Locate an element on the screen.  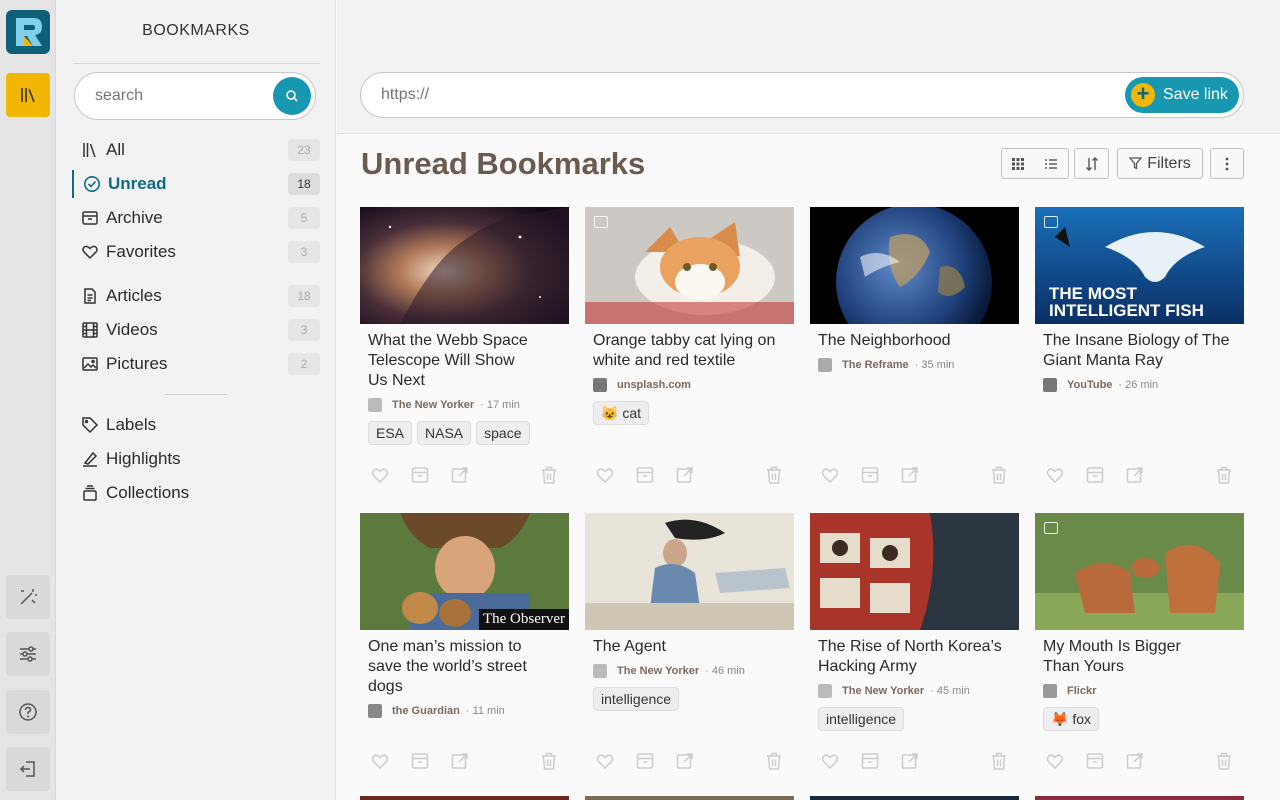
card-title: My Mouth Is Bigger Than Yours is located at coordinates (1123, 657).